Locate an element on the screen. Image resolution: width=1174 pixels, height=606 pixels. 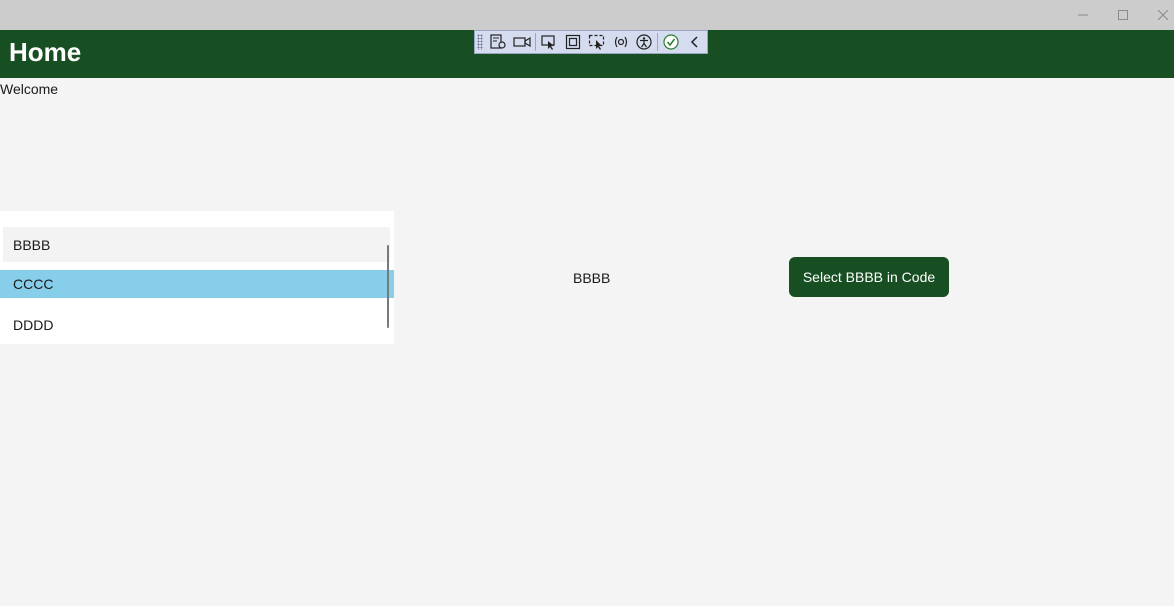
display-layout-adorners-icon is located at coordinates (572, 42).